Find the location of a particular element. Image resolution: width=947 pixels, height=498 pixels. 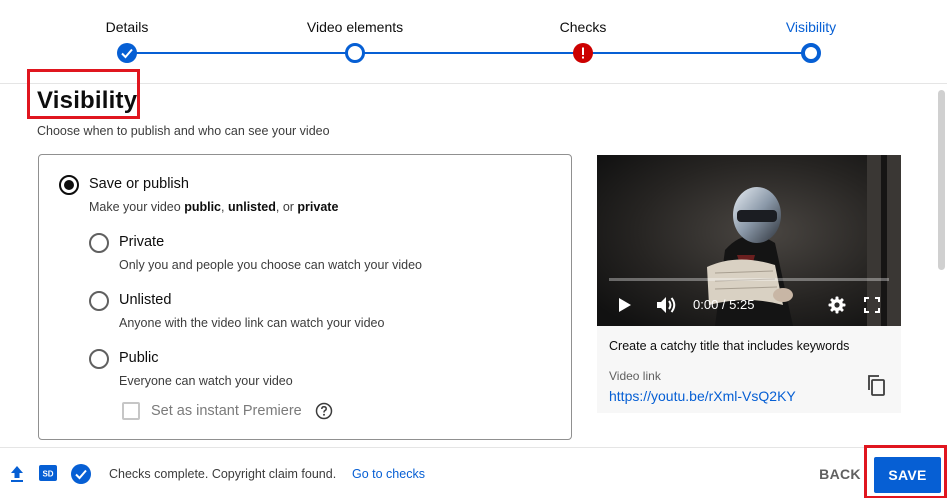

instant-premiere-label: Set as instant Premiere is located at coordinates (226, 411).